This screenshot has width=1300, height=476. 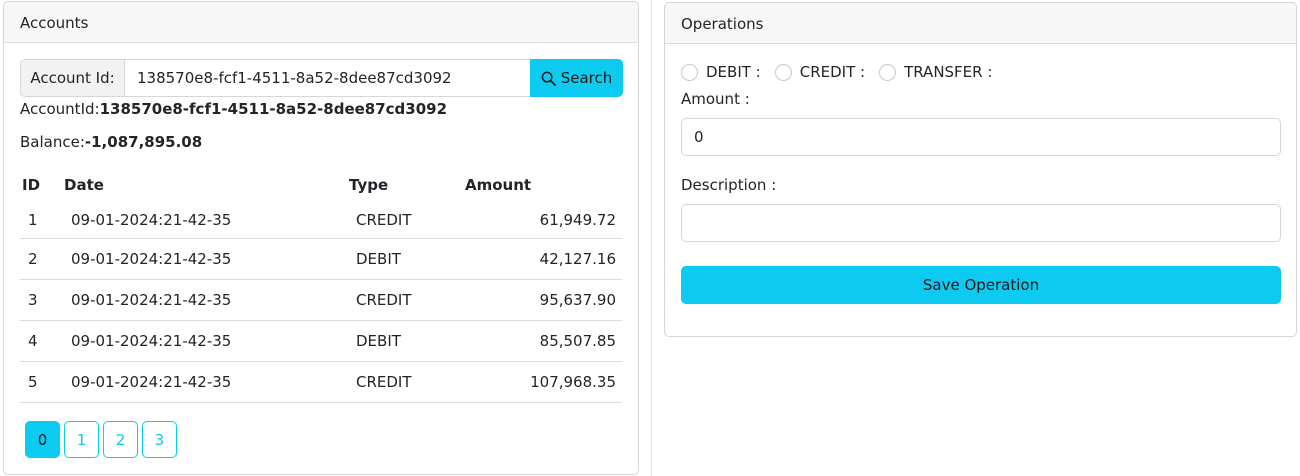 I want to click on account-search-group: Account Id: Search, so click(x=321, y=78).